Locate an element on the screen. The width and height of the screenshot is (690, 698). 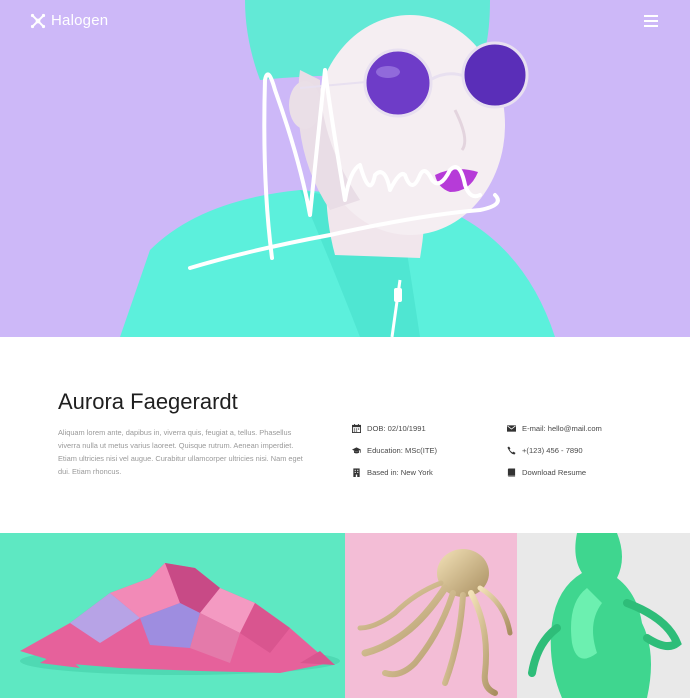
green-figure-image is located at coordinates (603, 615).